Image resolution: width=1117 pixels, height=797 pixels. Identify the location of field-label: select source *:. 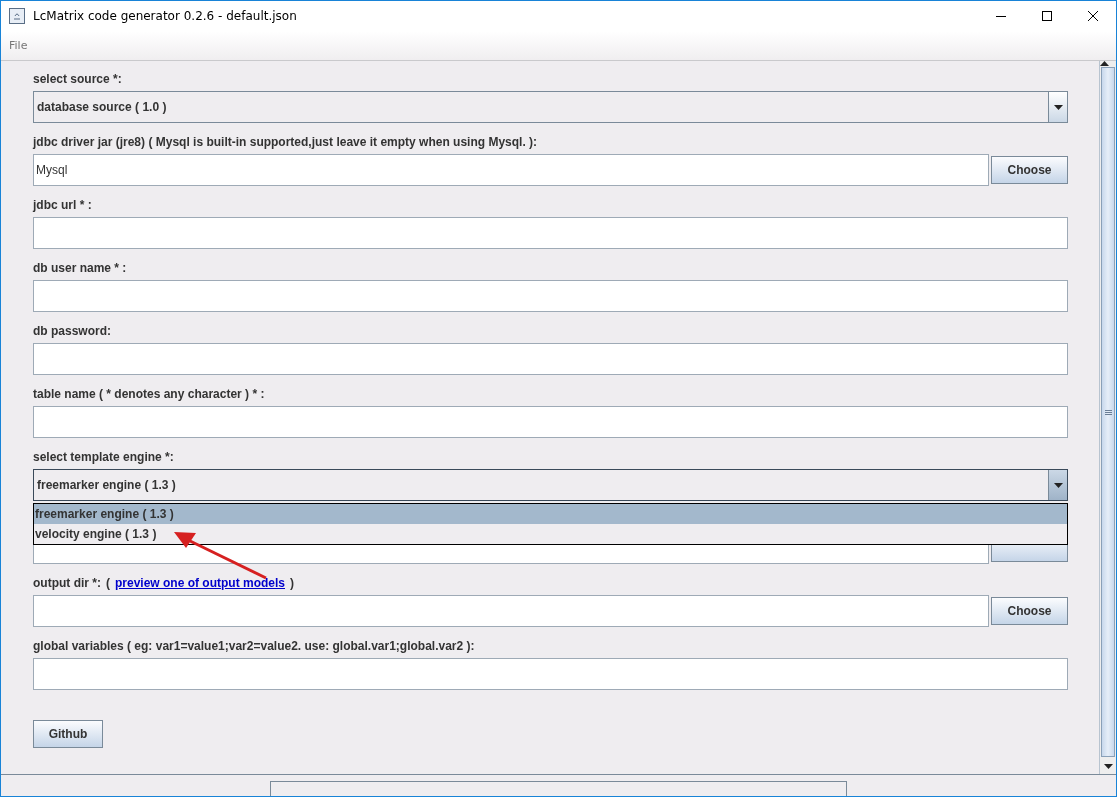
(77, 79).